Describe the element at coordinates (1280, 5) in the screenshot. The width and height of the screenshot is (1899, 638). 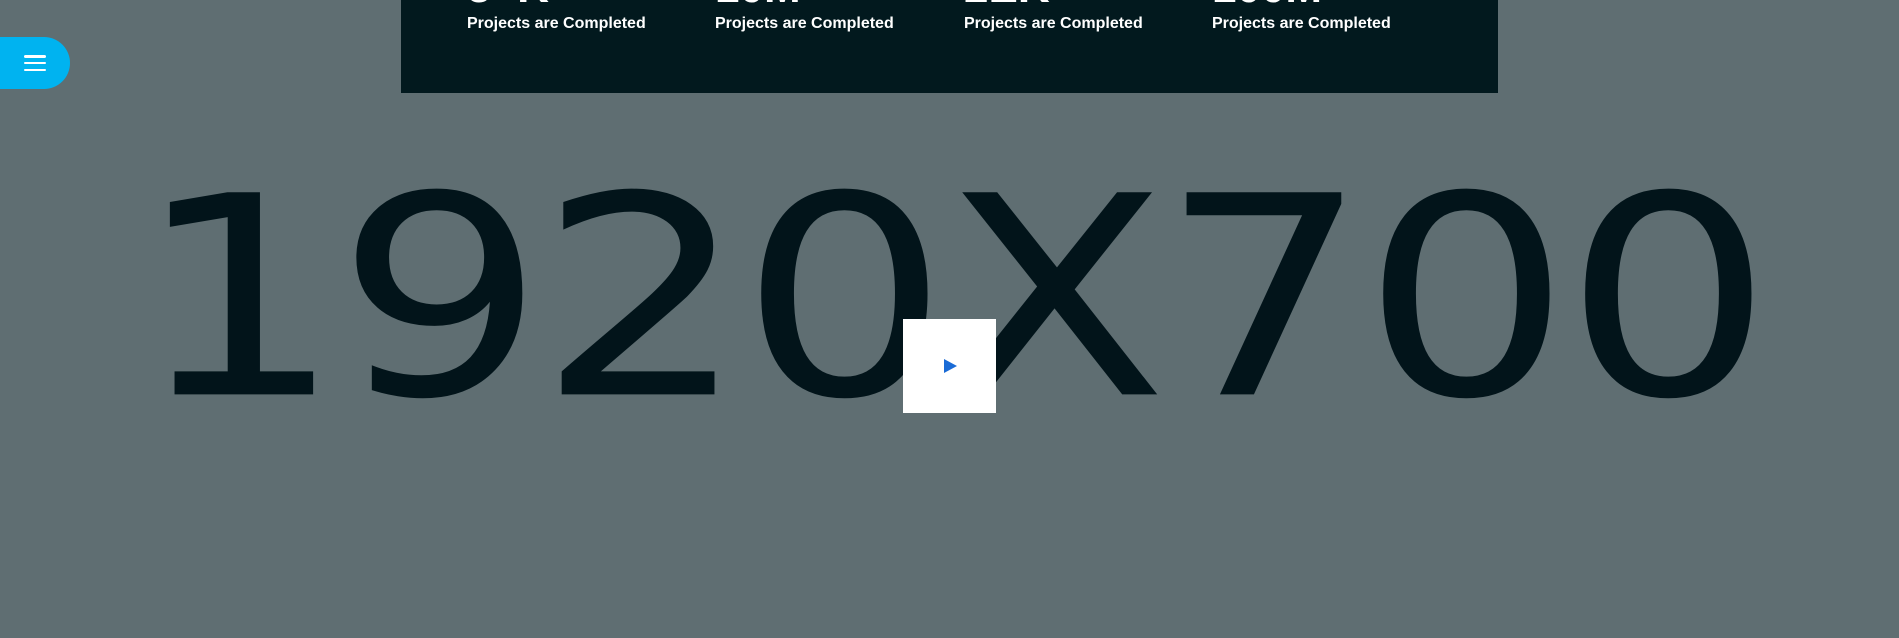
I see `stat-value: 100M+` at that location.